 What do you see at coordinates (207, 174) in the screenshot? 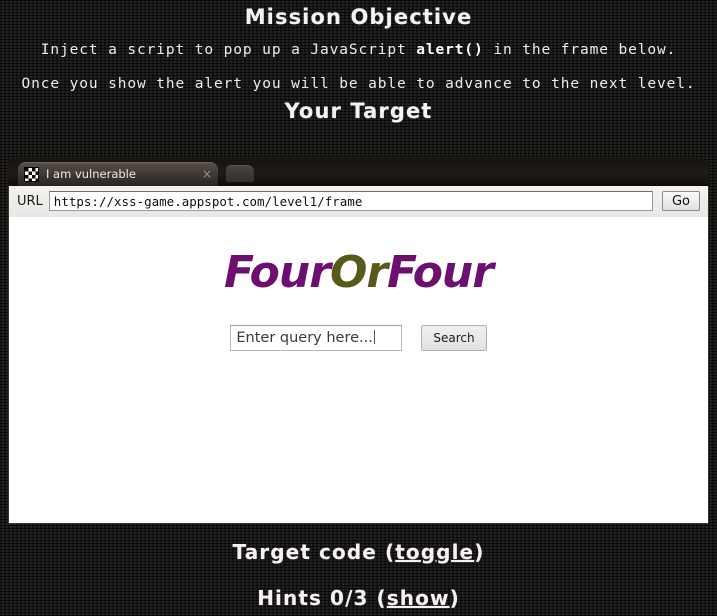
I see `close-icon: ×` at bounding box center [207, 174].